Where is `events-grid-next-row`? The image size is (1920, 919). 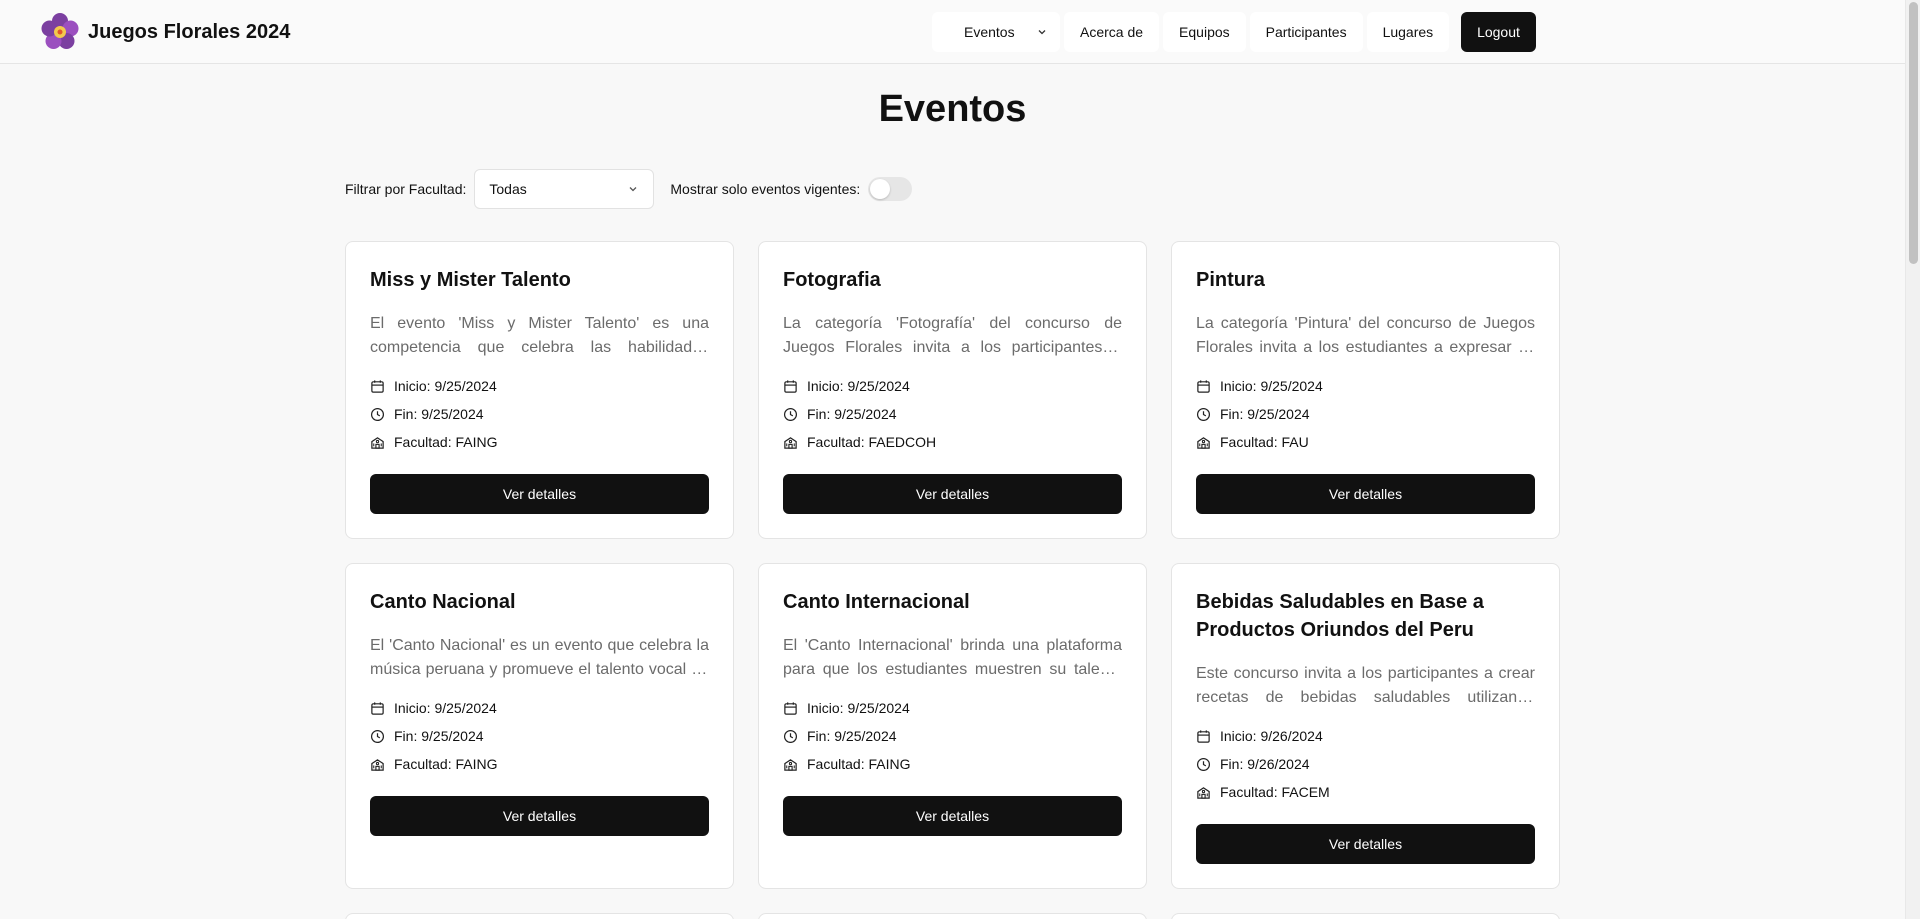
events-grid-next-row is located at coordinates (953, 916).